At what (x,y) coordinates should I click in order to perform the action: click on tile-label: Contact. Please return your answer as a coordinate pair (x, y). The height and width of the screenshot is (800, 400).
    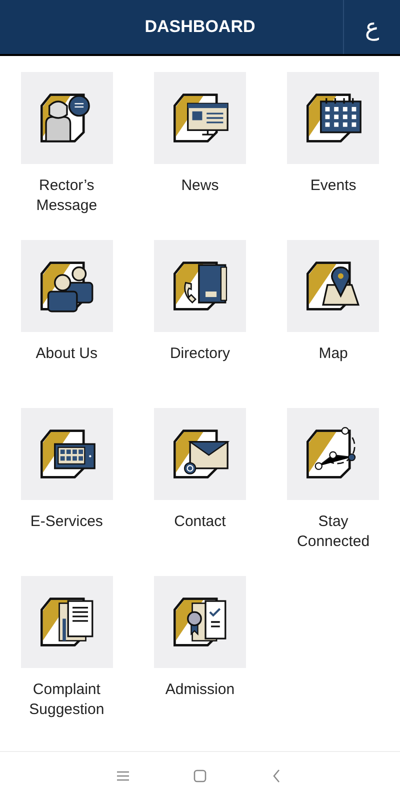
    Looking at the image, I should click on (200, 522).